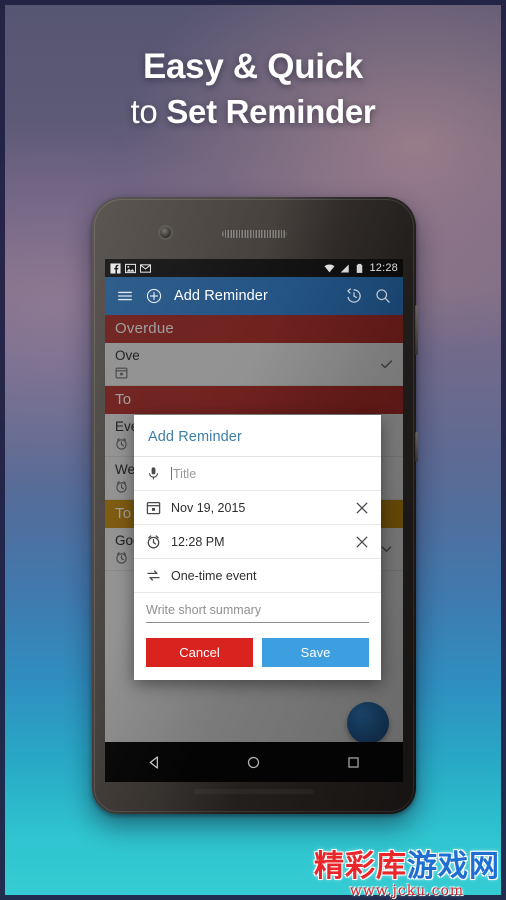  What do you see at coordinates (148, 111) in the screenshot?
I see `headline-line-2-light: to` at bounding box center [148, 111].